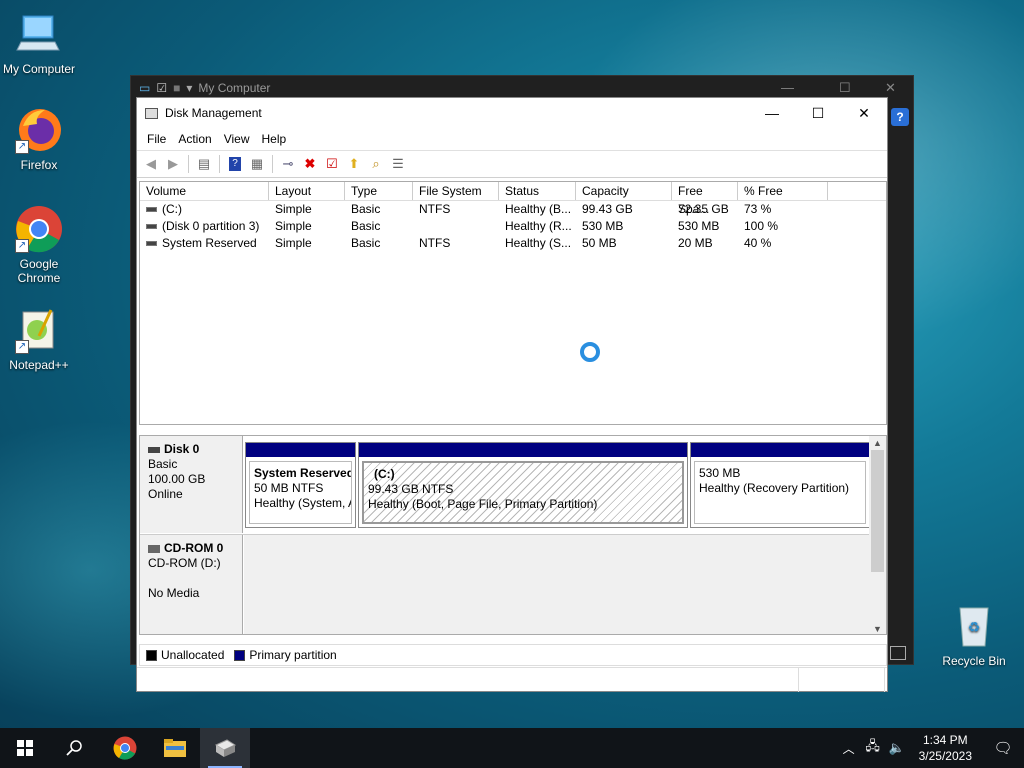 This screenshot has height=768, width=1024. Describe the element at coordinates (211, 226) in the screenshot. I see `cell-volume: (Disk 0 partition 3)` at that location.